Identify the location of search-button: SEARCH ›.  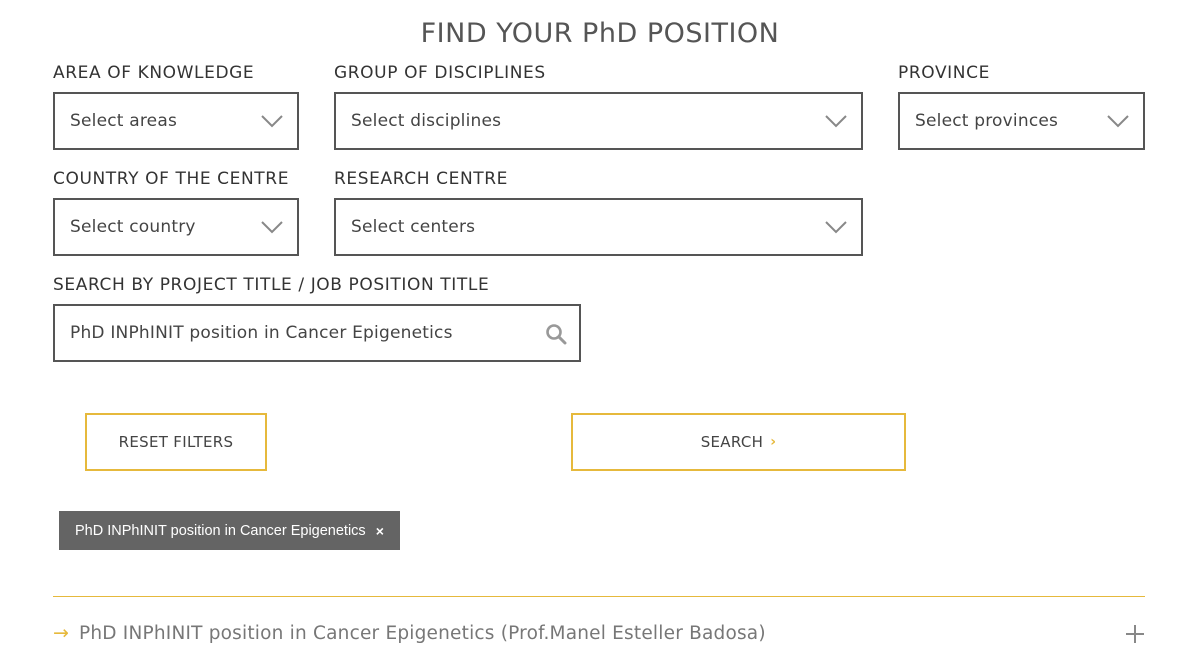
(738, 442).